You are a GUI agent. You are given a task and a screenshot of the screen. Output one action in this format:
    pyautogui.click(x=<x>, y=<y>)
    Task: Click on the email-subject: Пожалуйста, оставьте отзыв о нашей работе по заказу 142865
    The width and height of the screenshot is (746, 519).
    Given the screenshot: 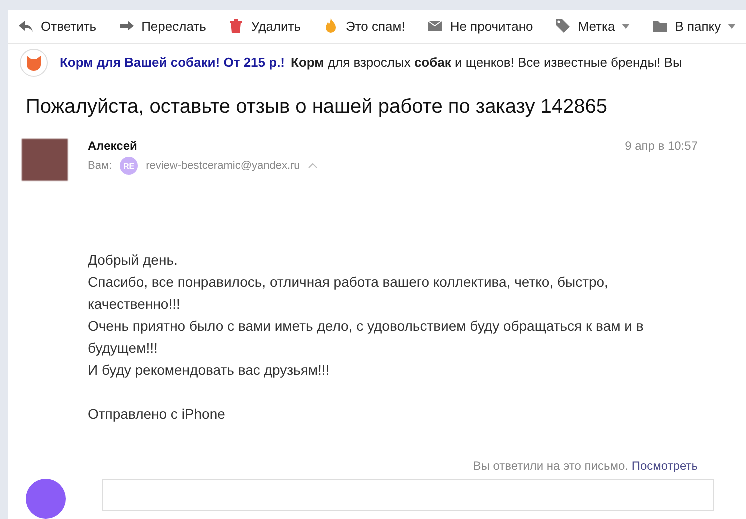 What is the action you would take?
    pyautogui.click(x=317, y=107)
    